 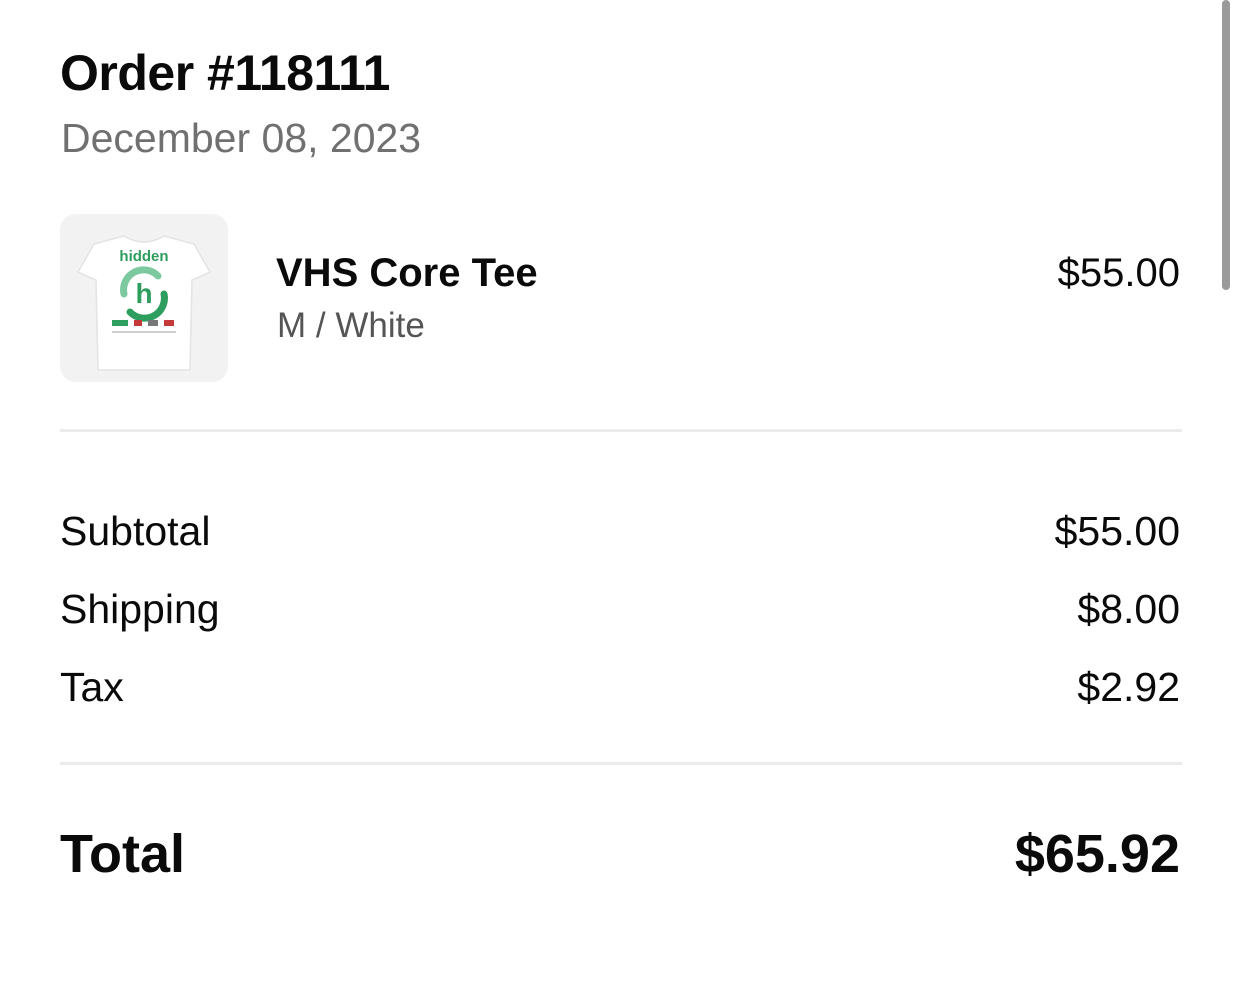 What do you see at coordinates (122, 854) in the screenshot?
I see `total-label: Total` at bounding box center [122, 854].